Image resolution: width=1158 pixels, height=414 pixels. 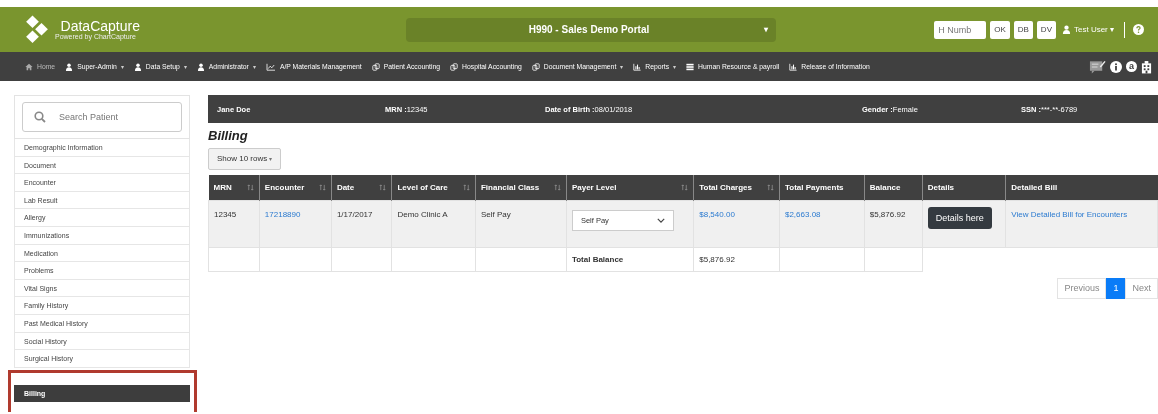 What do you see at coordinates (234, 187) in the screenshot?
I see `column-header: MRN` at bounding box center [234, 187].